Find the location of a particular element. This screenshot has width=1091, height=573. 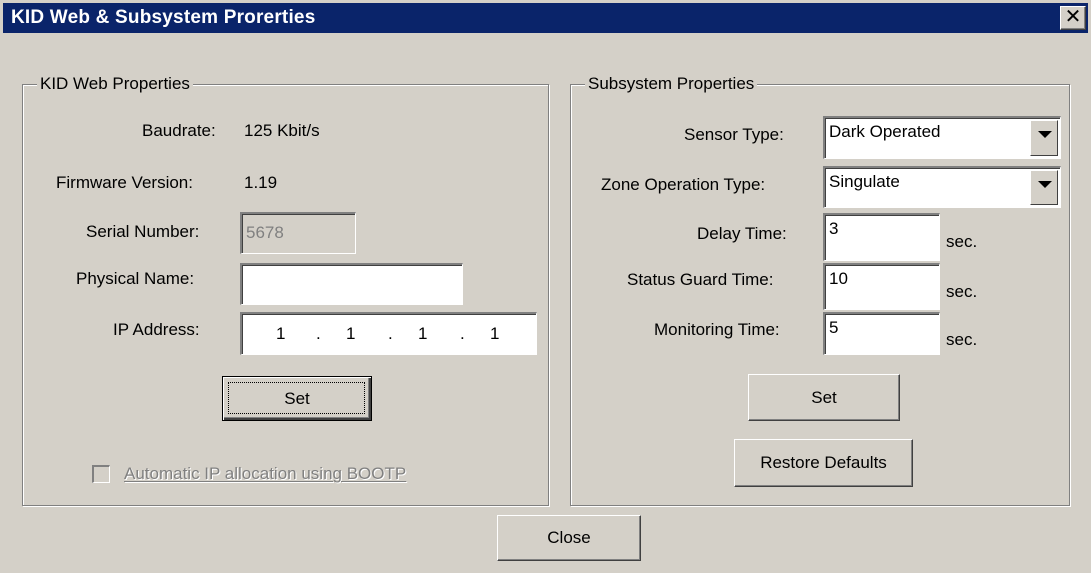

close-icon: ✕ is located at coordinates (1073, 18).